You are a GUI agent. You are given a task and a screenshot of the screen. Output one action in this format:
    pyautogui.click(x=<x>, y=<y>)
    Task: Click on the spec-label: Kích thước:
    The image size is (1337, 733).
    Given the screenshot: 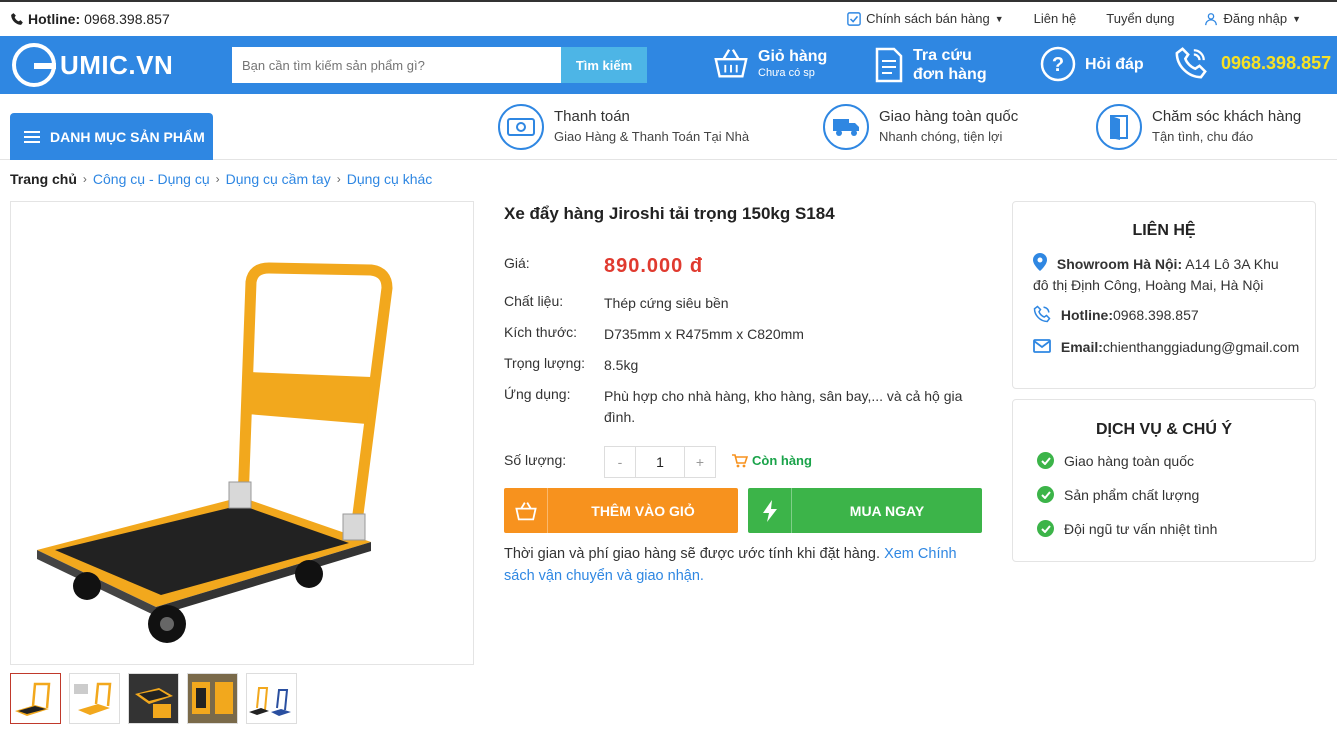 What is the action you would take?
    pyautogui.click(x=541, y=332)
    